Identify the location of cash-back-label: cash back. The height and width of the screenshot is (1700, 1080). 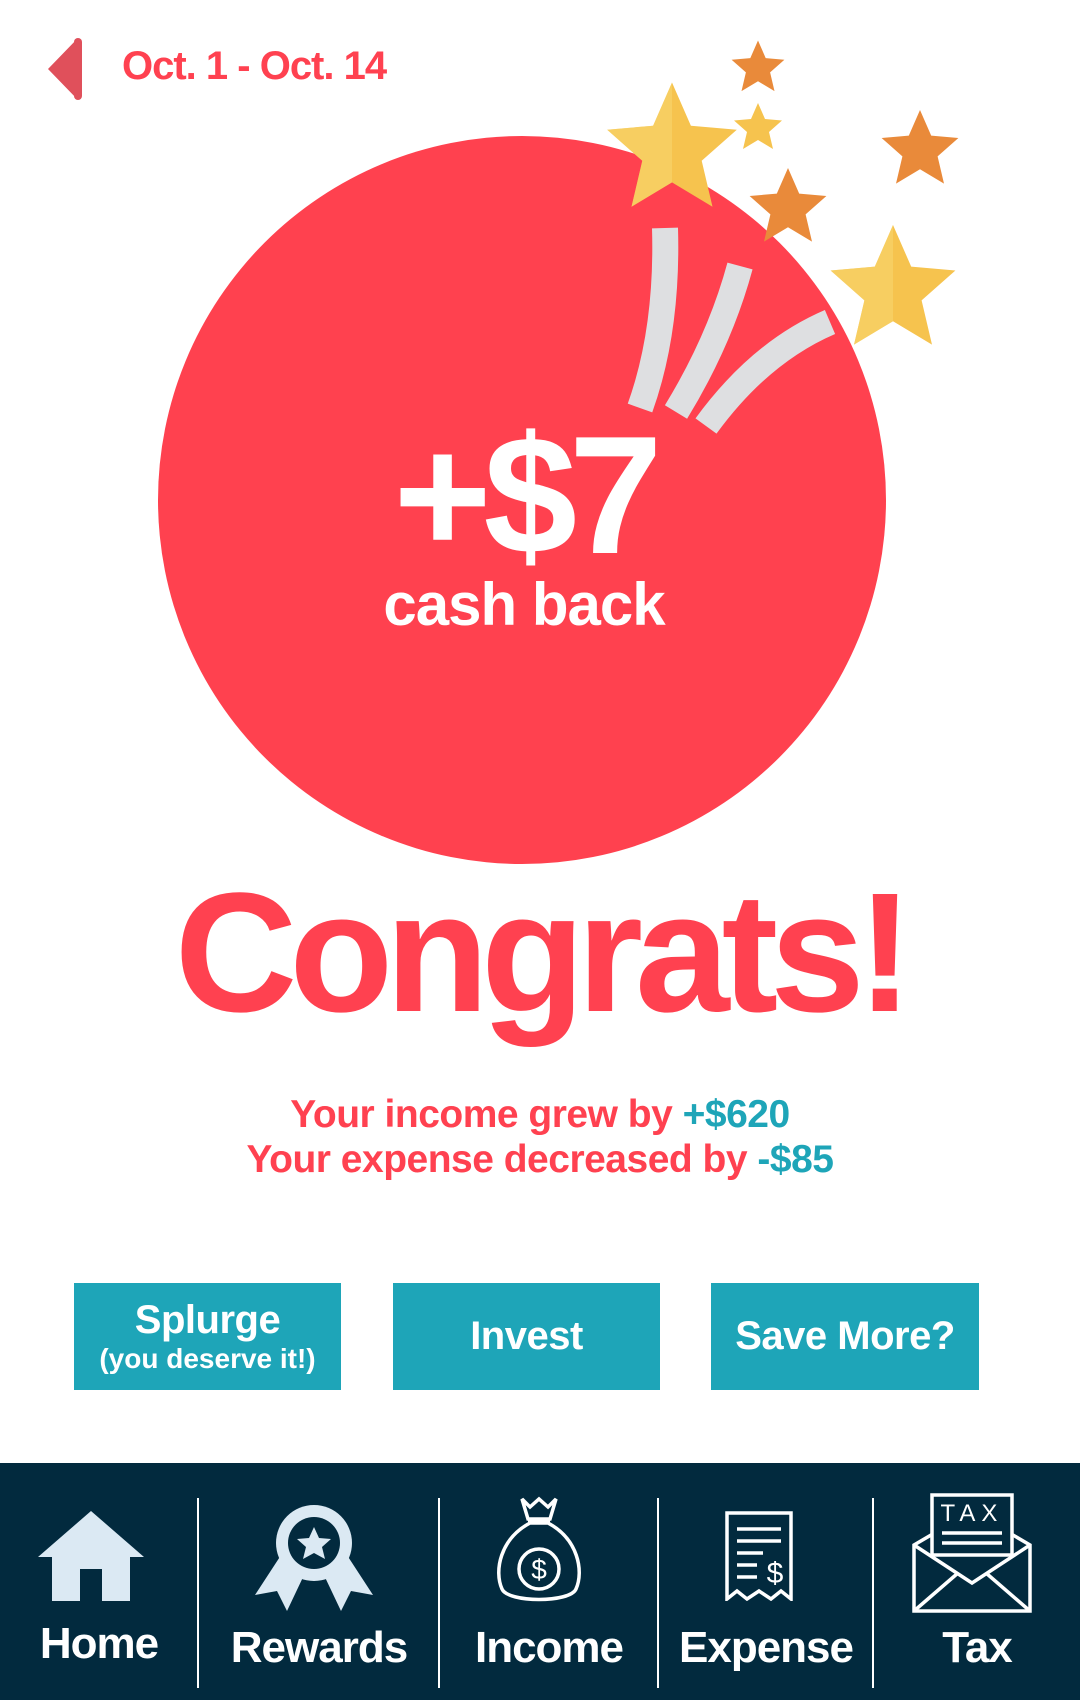
(524, 604).